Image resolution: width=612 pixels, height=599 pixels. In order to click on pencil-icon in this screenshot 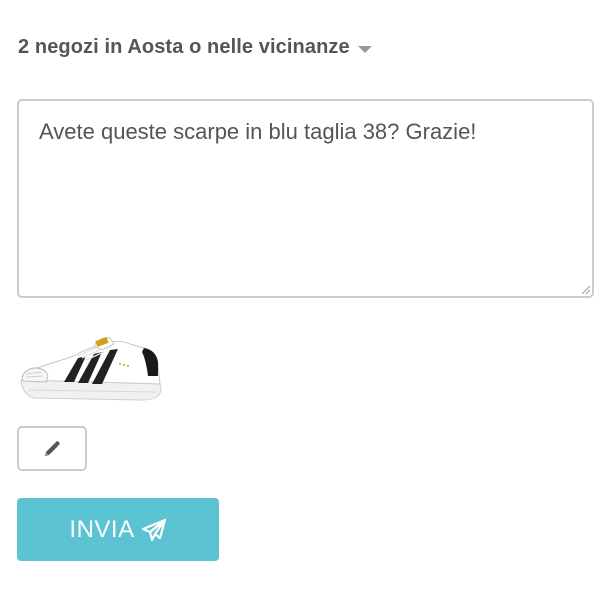, I will do `click(52, 448)`.